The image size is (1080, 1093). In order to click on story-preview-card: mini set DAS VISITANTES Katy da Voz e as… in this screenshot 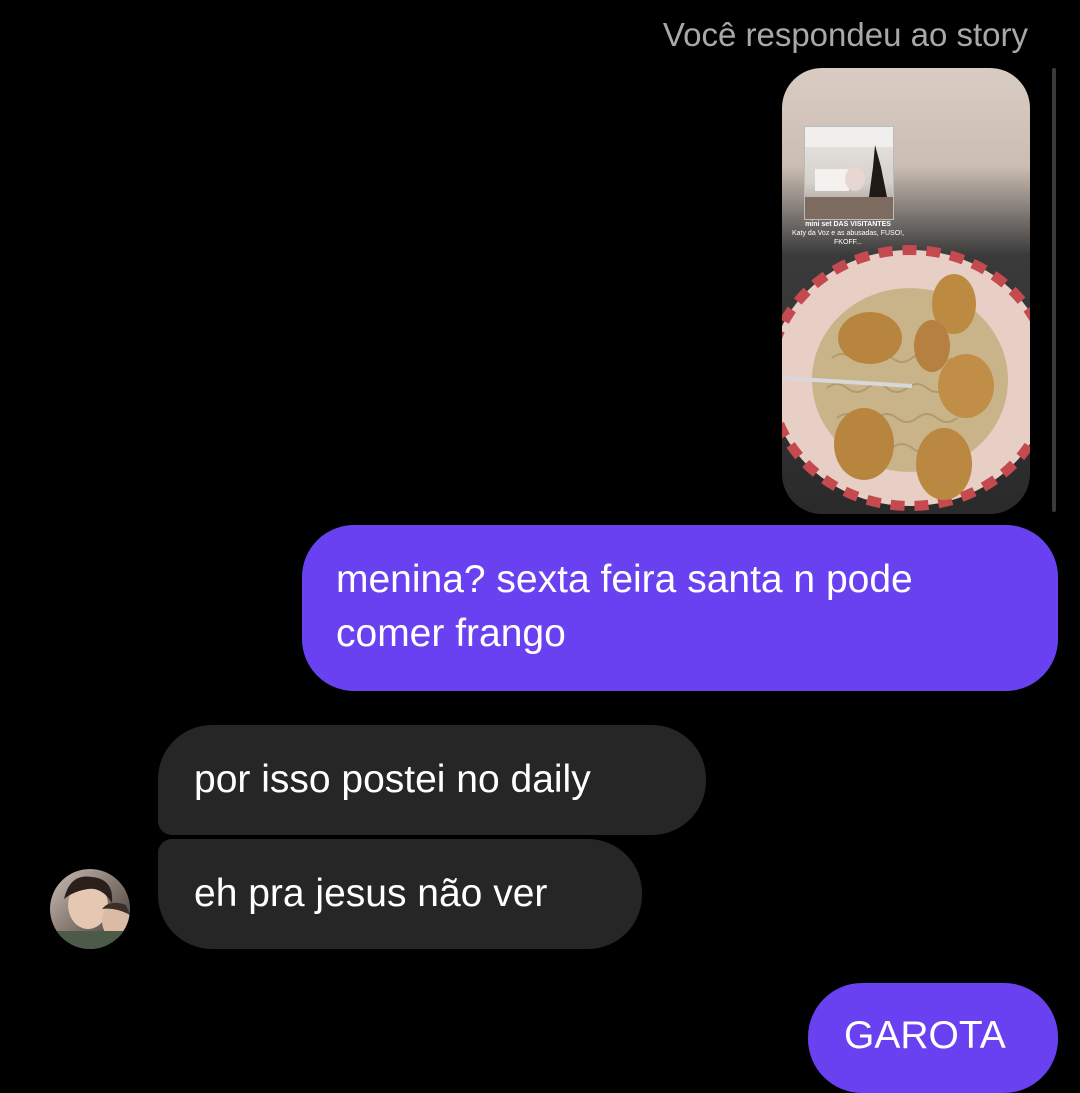, I will do `click(906, 291)`.